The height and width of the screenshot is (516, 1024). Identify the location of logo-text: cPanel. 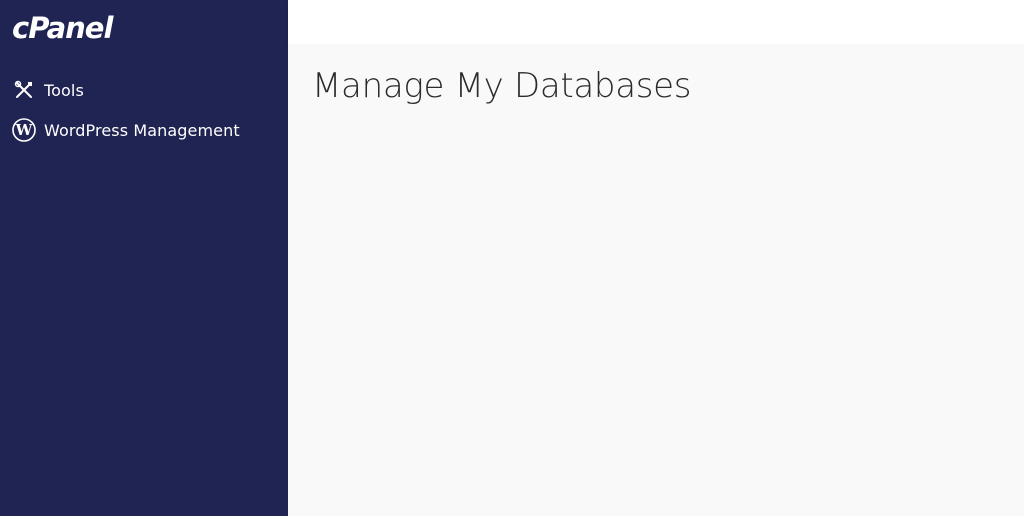
(62, 28).